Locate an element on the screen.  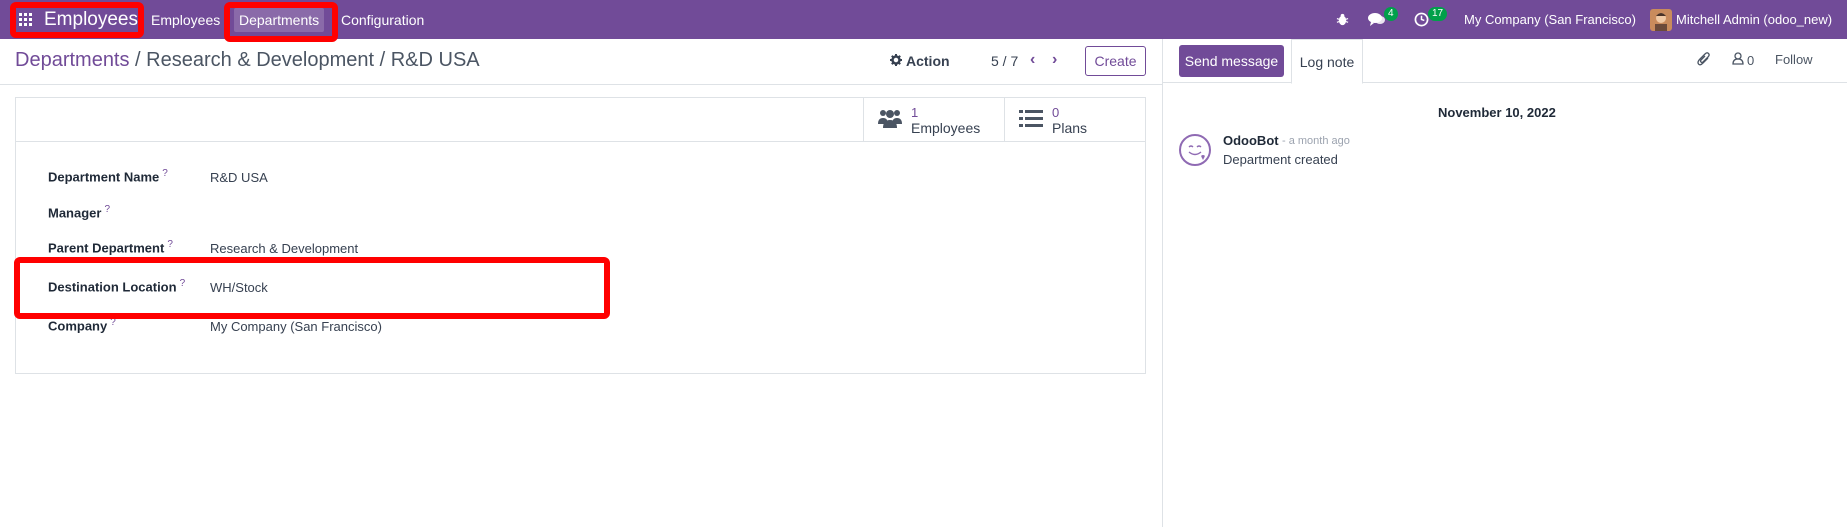
action-button: Action is located at coordinates (920, 61).